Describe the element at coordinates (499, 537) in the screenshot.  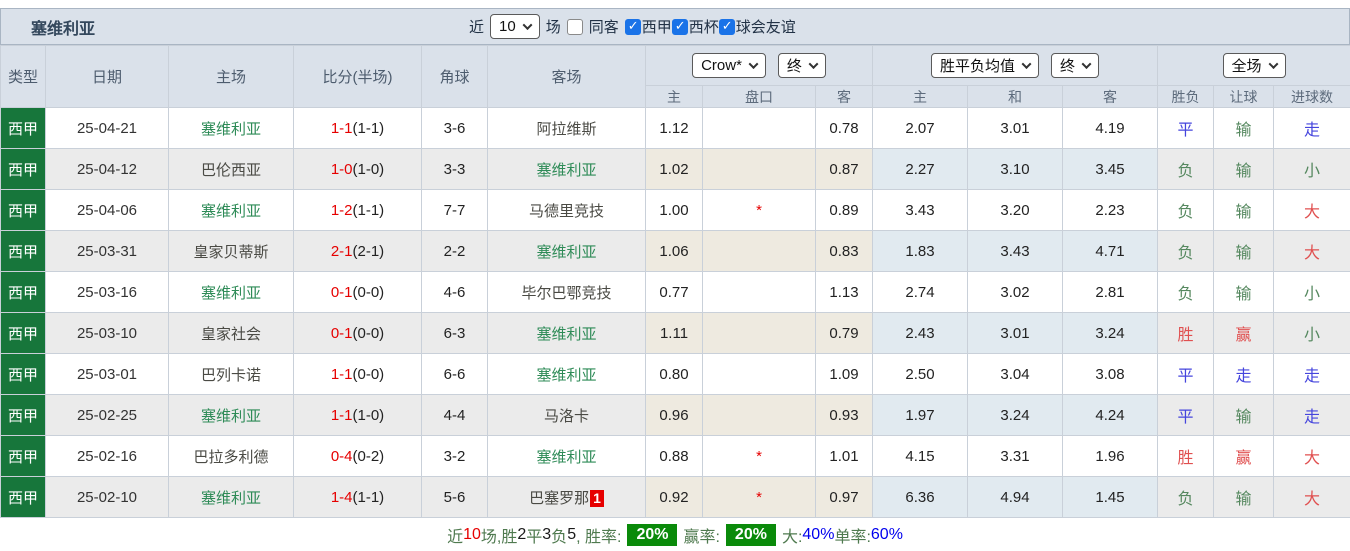
I see `summary-segment: 场,胜` at that location.